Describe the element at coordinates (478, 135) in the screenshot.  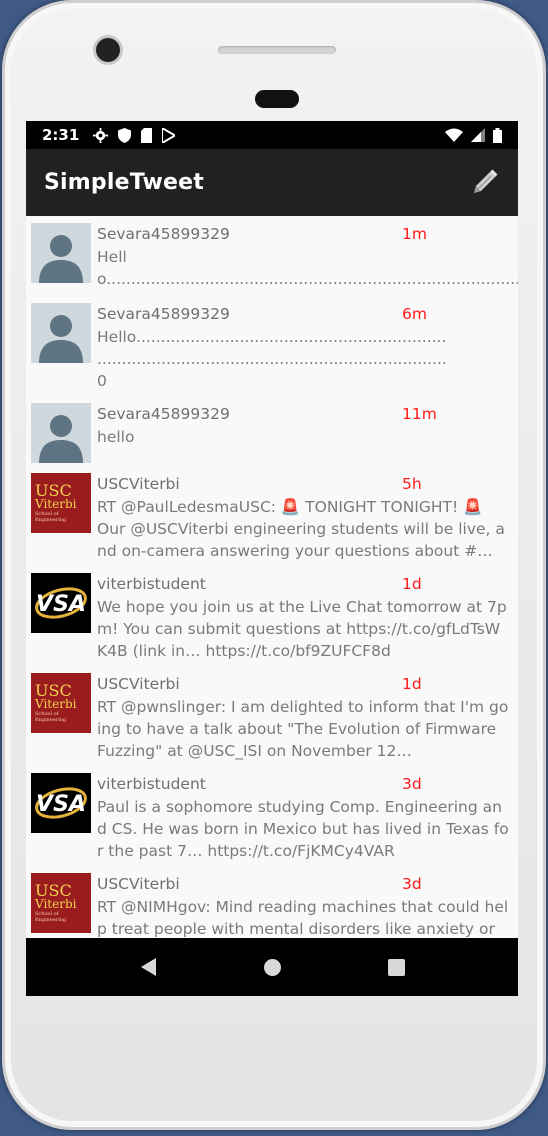
I see `cell-signal-icon` at that location.